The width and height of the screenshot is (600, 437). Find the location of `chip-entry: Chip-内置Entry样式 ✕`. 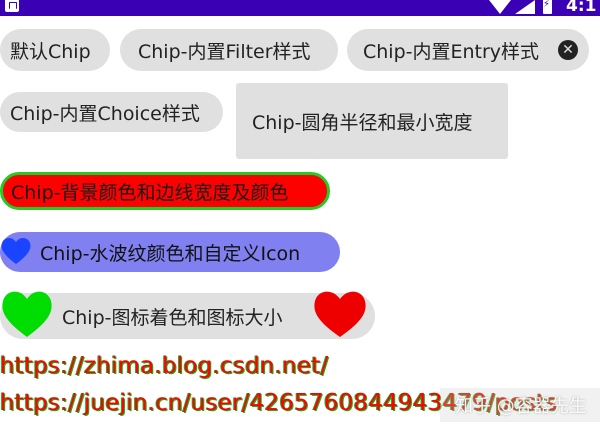

chip-entry: Chip-内置Entry样式 ✕ is located at coordinates (468, 50).